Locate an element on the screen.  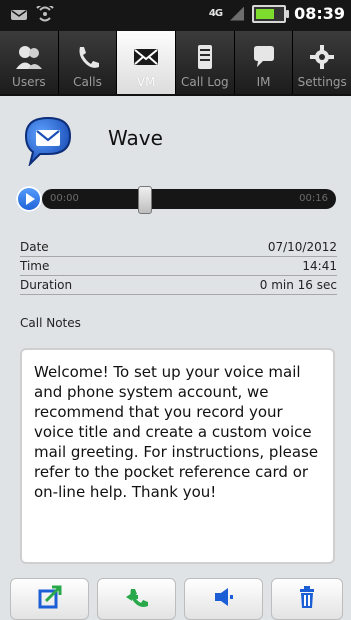
tab-label: IM is located at coordinates (263, 82).